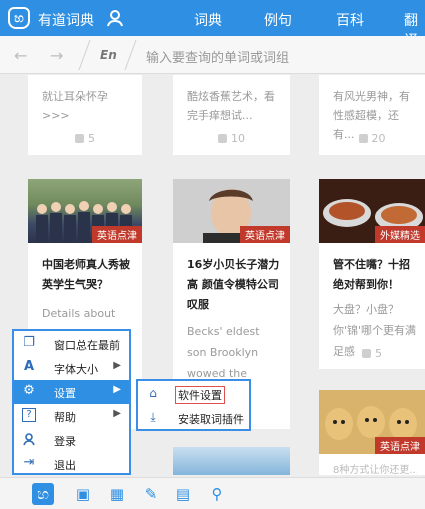 This screenshot has height=509, width=425. I want to click on gear-icon: ⚙, so click(29, 390).